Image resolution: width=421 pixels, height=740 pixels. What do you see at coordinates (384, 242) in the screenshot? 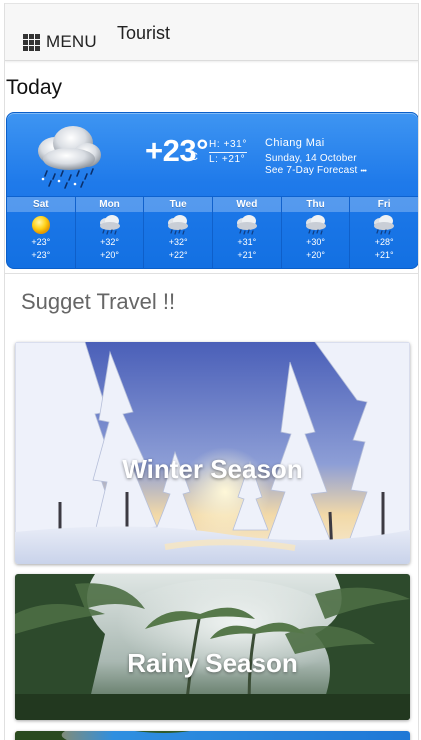
I see `day-high: +28°` at bounding box center [384, 242].